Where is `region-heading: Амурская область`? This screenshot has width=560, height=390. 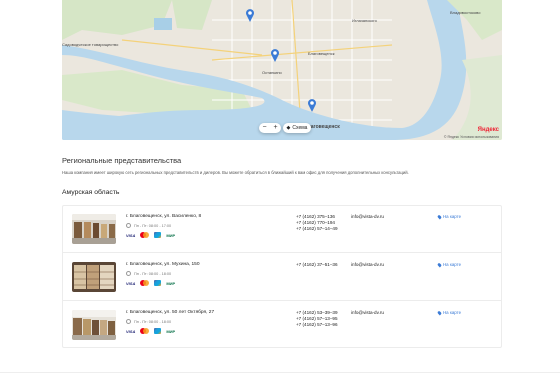
region-heading: Амурская область is located at coordinates (91, 192).